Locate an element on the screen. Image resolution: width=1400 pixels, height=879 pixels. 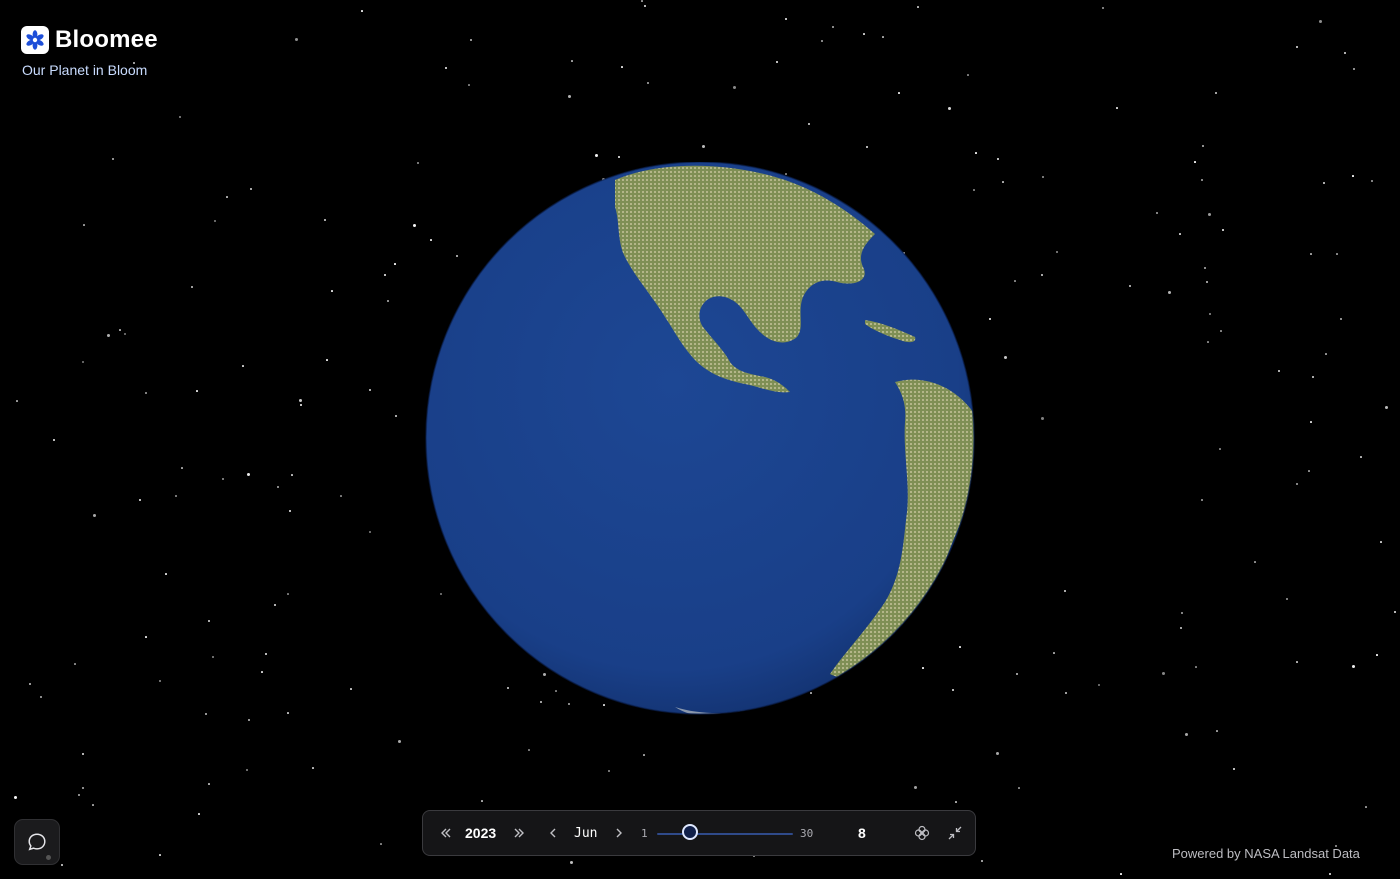
selected-day-value: 8 is located at coordinates (862, 833).